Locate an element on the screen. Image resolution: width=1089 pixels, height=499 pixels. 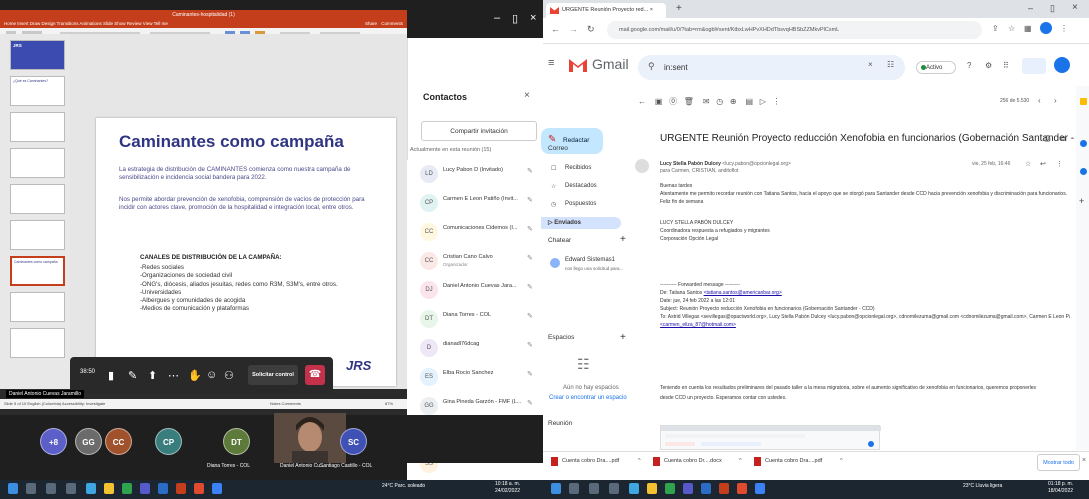
slide-thumbnail: 4 is located at coordinates (37, 163).